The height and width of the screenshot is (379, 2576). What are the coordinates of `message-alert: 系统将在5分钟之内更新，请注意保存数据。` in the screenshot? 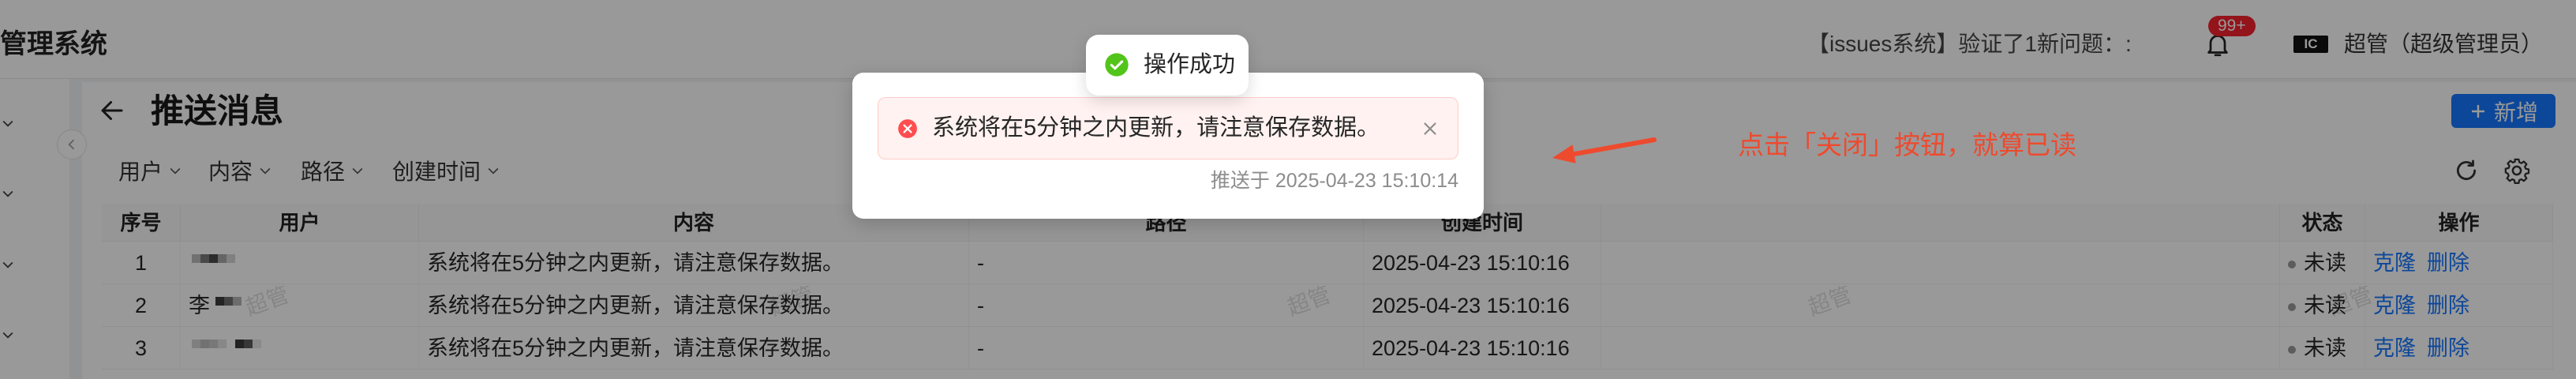 It's located at (1168, 128).